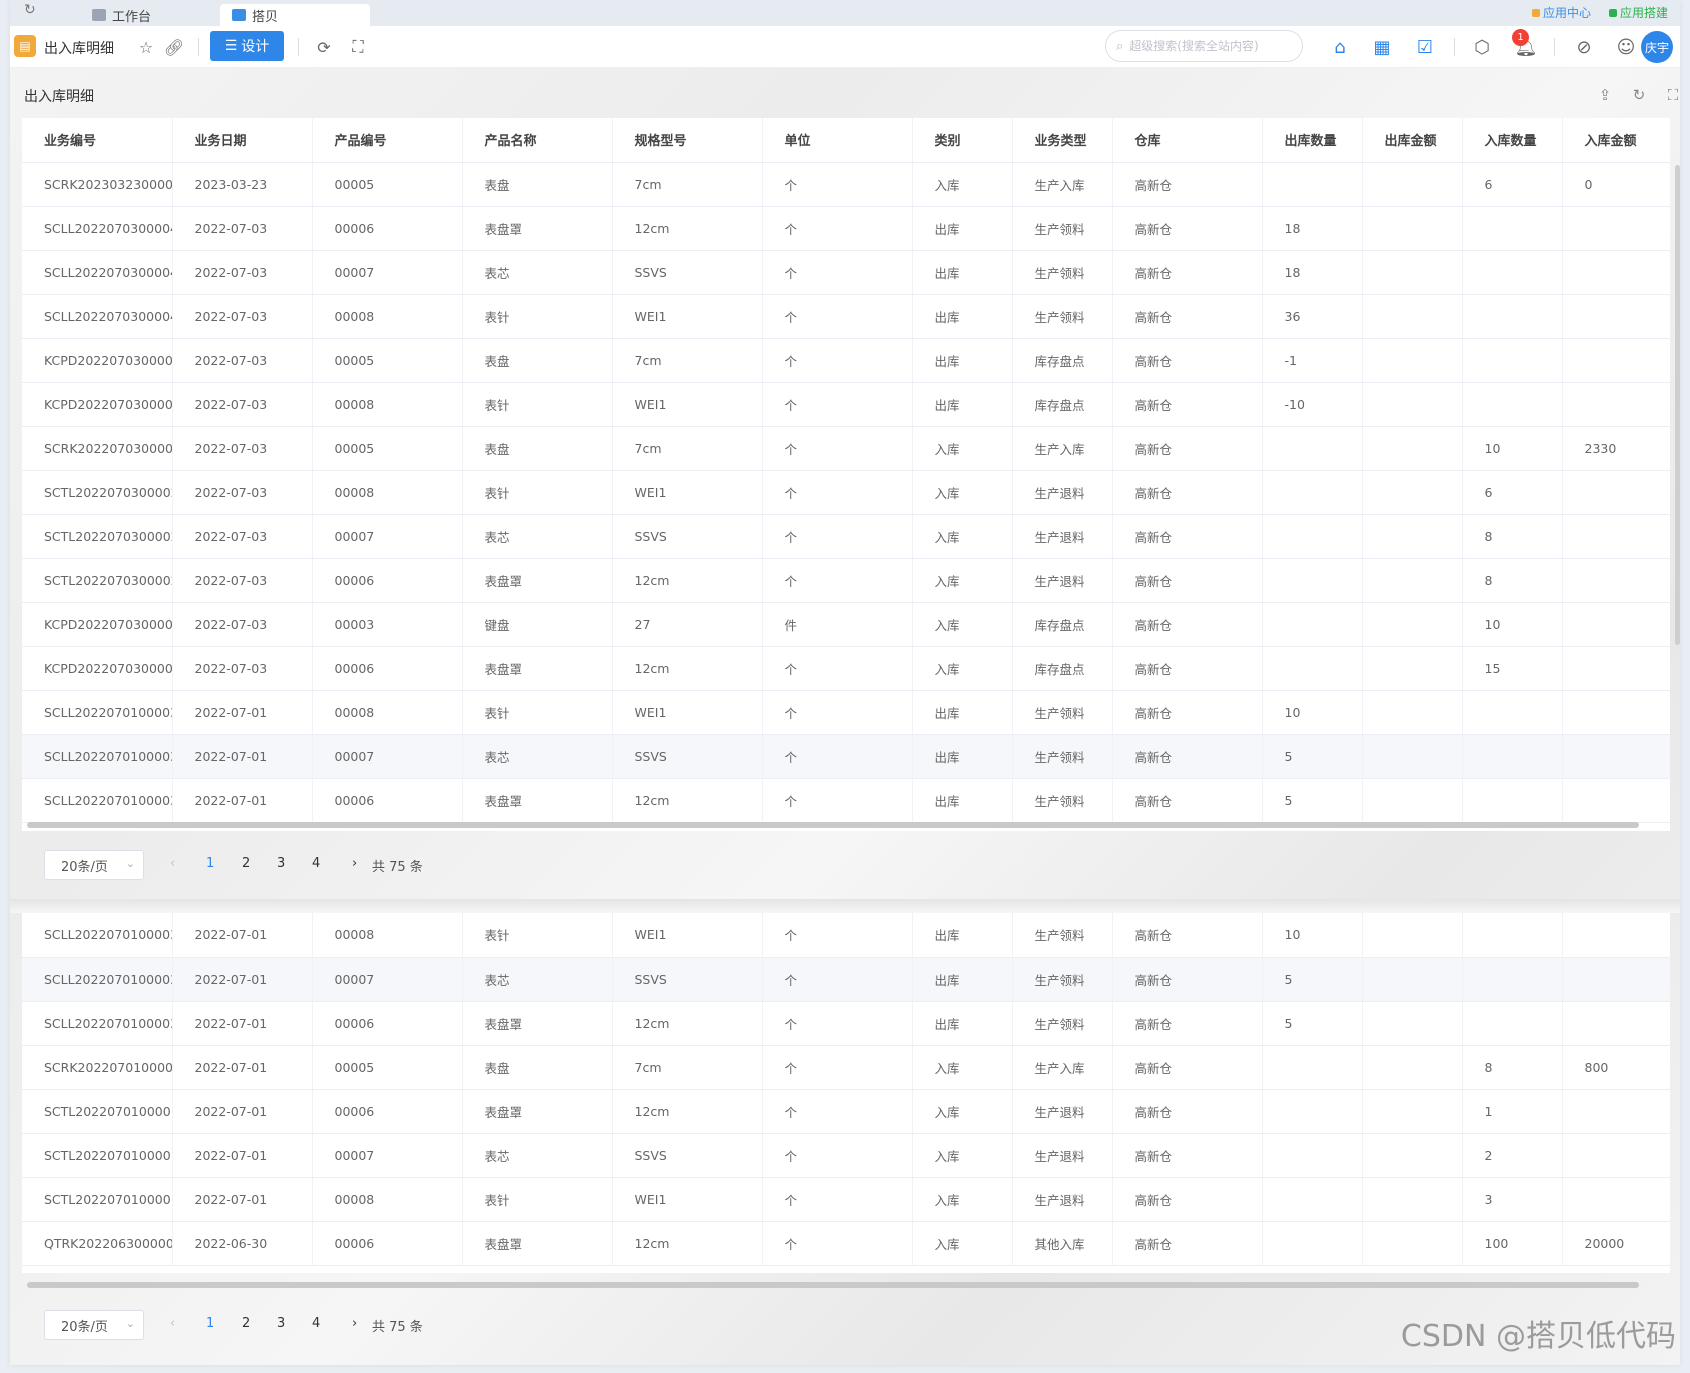 The height and width of the screenshot is (1373, 1690). Describe the element at coordinates (32, 10) in the screenshot. I see `refresh-small-icon: ↻` at that location.